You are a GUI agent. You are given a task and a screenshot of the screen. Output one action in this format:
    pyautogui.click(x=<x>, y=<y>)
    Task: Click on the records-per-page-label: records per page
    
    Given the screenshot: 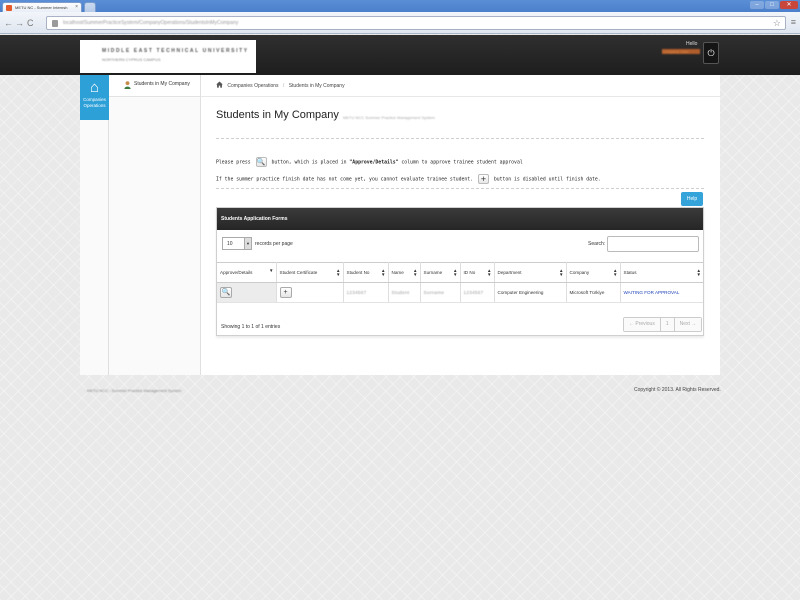 What is the action you would take?
    pyautogui.click(x=274, y=244)
    